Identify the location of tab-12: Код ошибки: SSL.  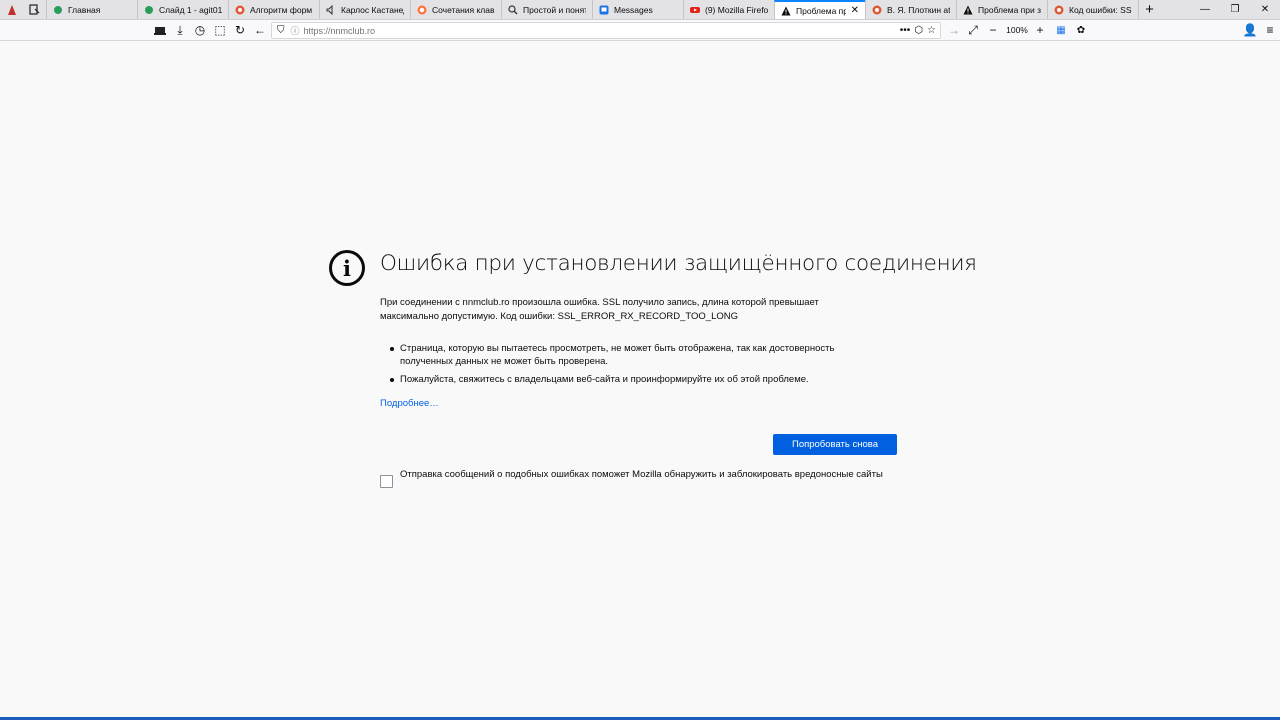
(1092, 9).